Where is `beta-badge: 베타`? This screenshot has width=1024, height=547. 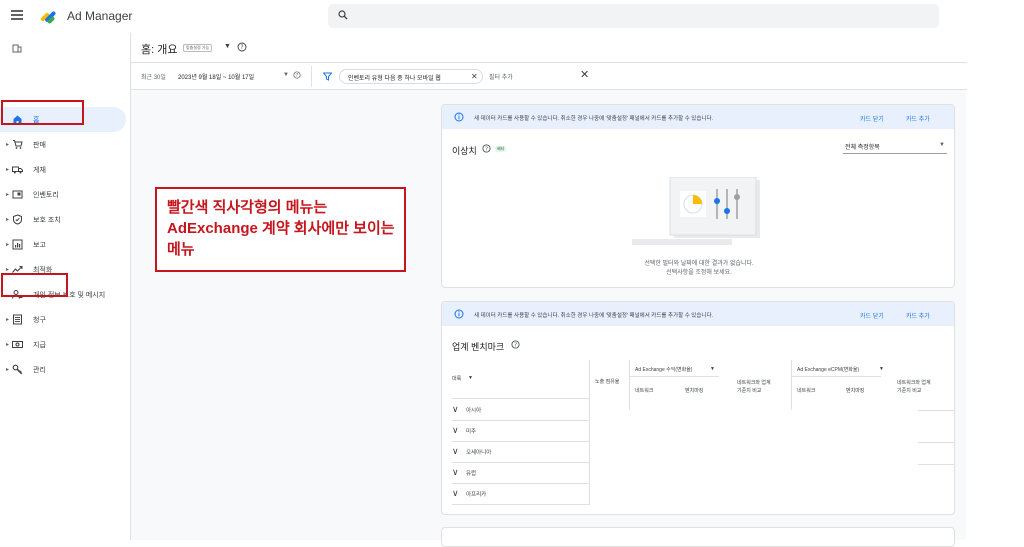
beta-badge: 베타 is located at coordinates (501, 149).